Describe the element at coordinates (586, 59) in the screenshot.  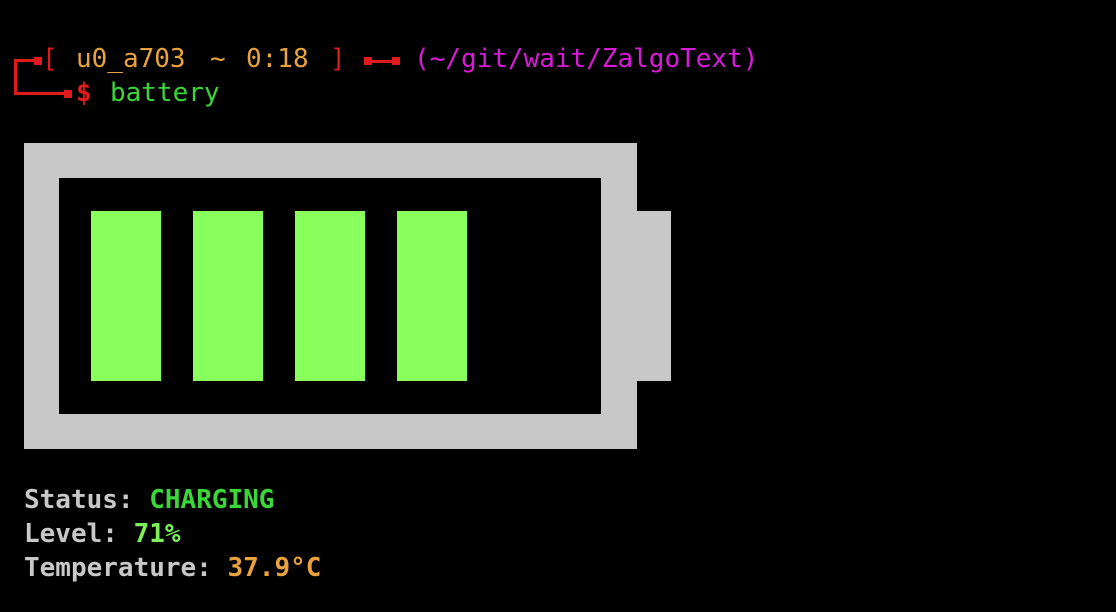
I see `prompt-path: (~/git/wait/ZalgoText)` at that location.